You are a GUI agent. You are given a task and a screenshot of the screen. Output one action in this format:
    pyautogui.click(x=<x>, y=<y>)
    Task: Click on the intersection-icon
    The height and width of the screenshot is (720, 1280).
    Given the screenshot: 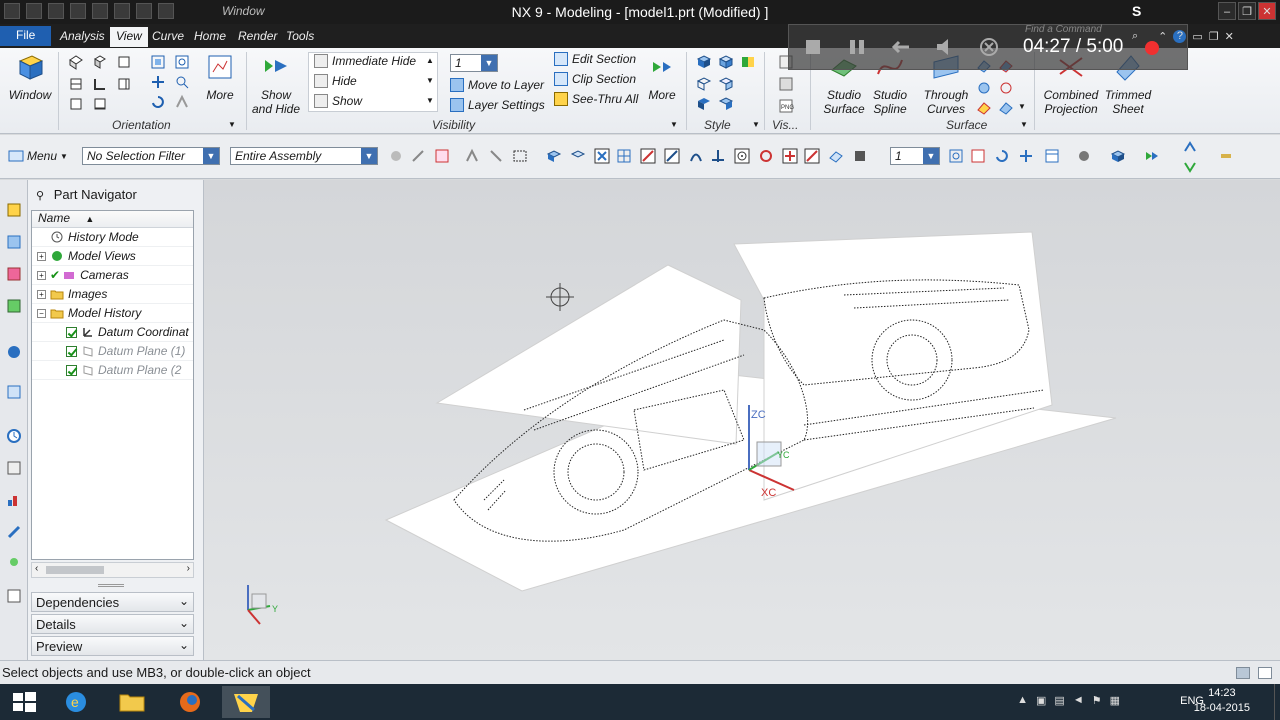 What is the action you would take?
    pyautogui.click(x=718, y=156)
    